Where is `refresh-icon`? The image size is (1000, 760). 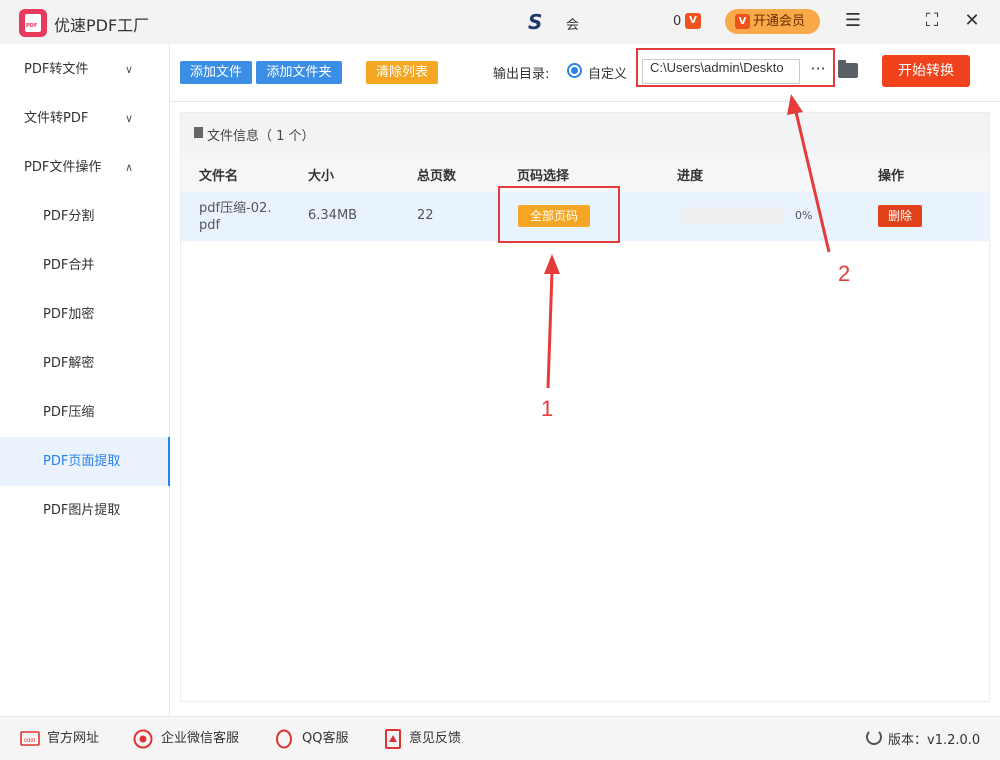 refresh-icon is located at coordinates (874, 737).